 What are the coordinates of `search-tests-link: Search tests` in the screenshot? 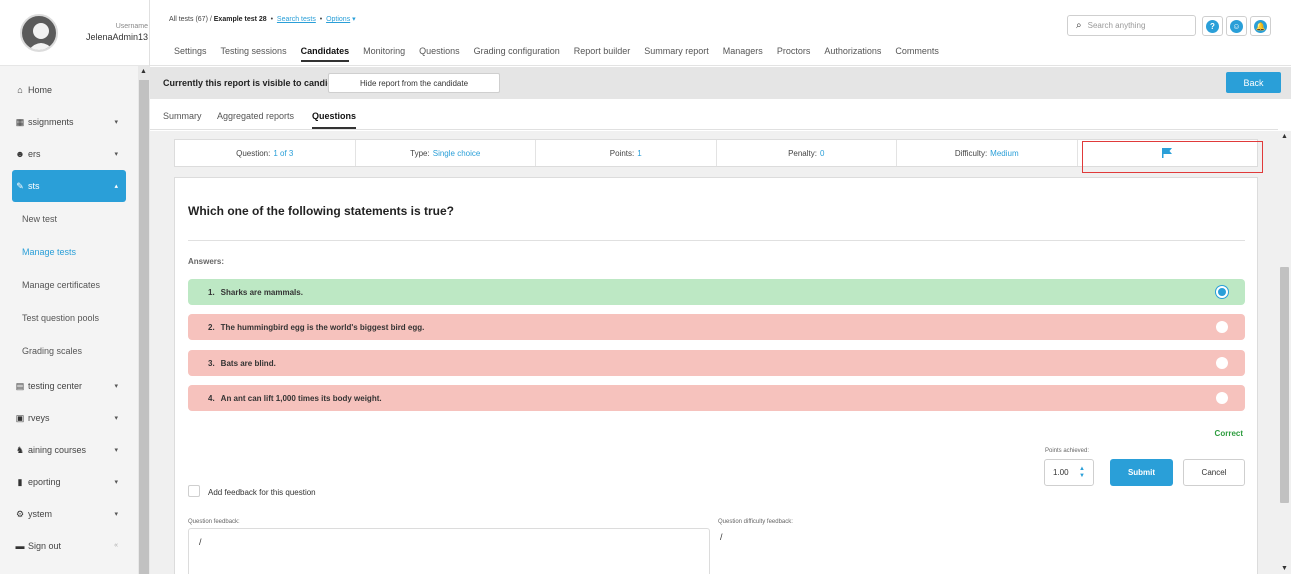 It's located at (296, 19).